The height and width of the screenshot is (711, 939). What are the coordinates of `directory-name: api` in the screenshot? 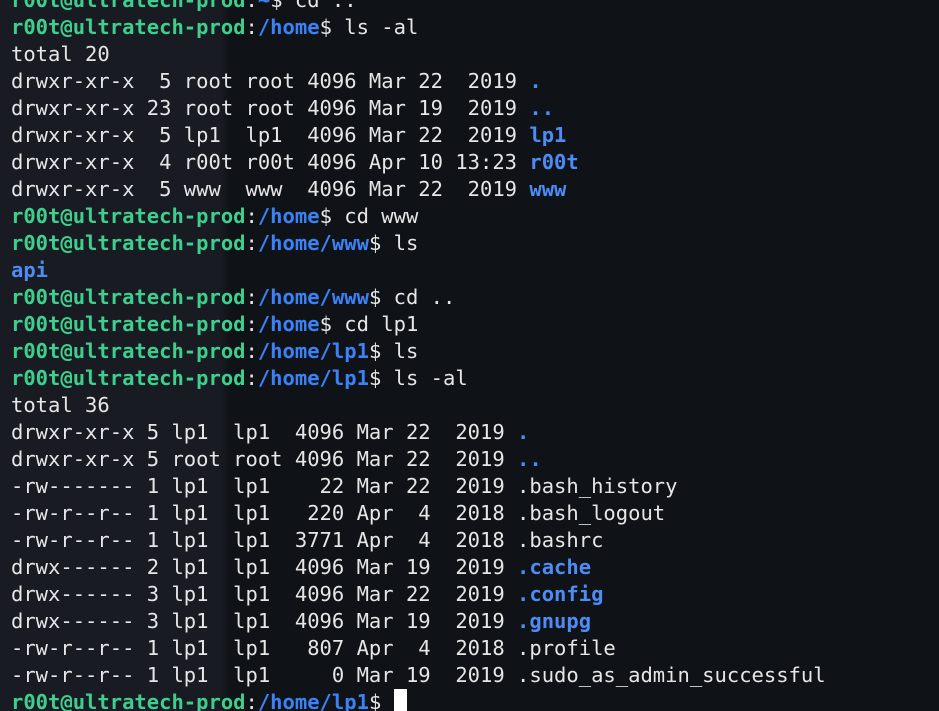 It's located at (30, 270).